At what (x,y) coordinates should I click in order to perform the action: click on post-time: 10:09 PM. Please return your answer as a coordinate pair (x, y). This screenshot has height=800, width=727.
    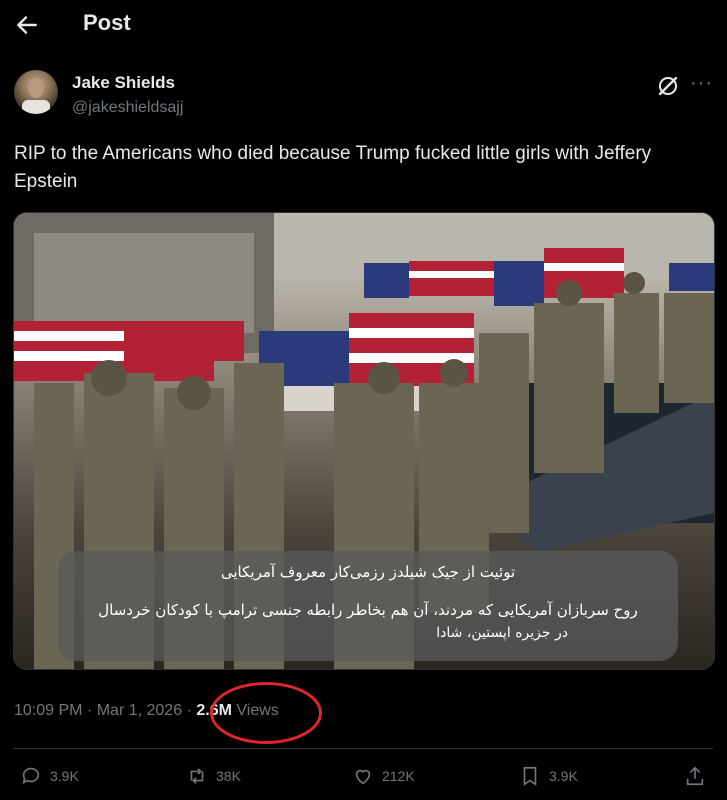
    Looking at the image, I should click on (48, 710).